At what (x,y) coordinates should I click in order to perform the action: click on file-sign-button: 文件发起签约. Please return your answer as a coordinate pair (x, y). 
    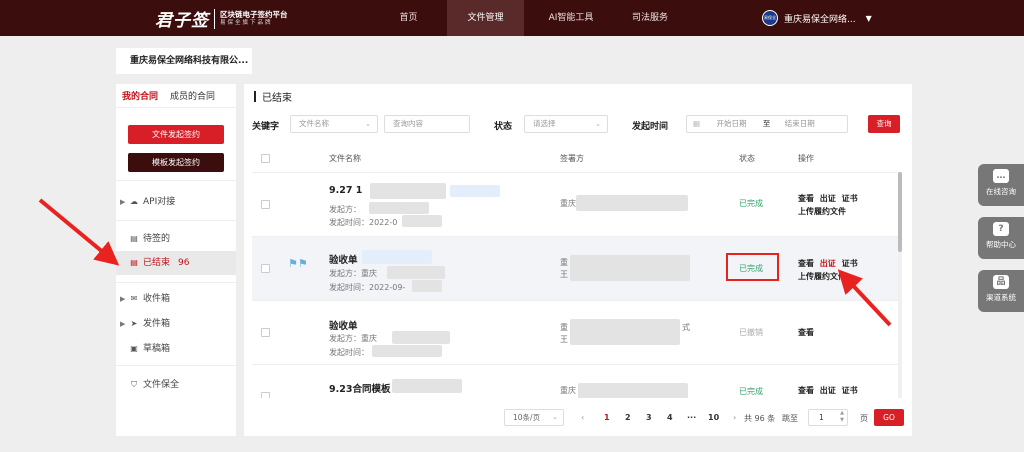
    Looking at the image, I should click on (176, 134).